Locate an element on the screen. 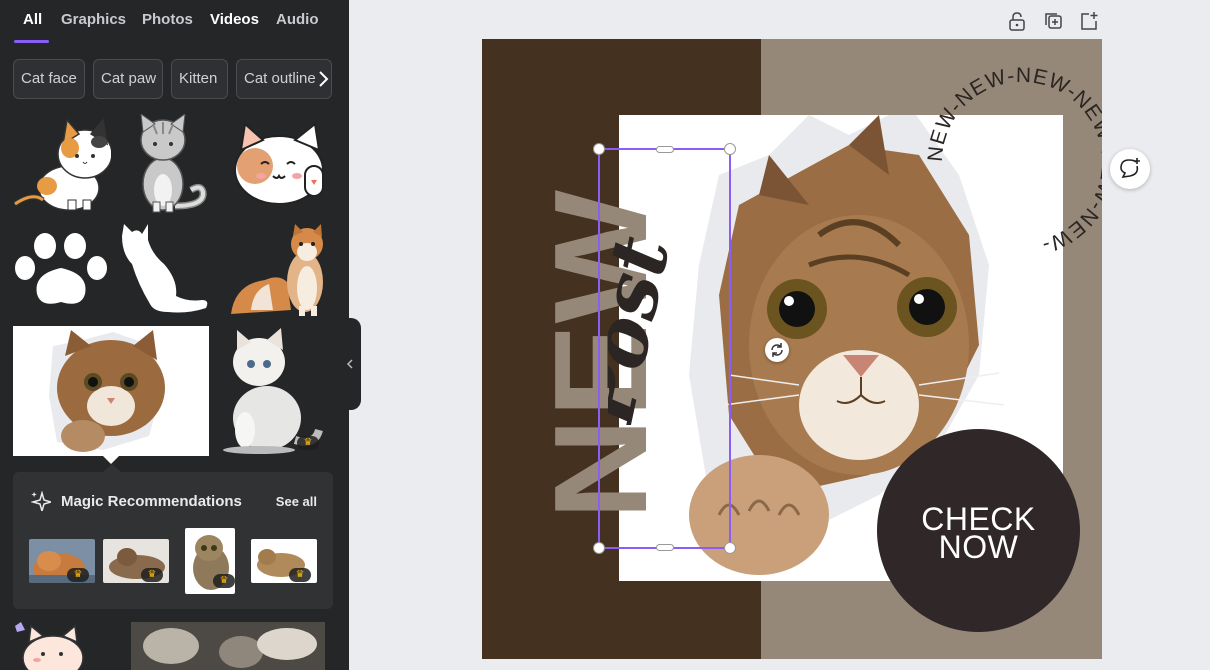 The image size is (1210, 670). svg-text: NEW-NEW-NEW-NEW-NEW-NEW- is located at coordinates (1013, 160).